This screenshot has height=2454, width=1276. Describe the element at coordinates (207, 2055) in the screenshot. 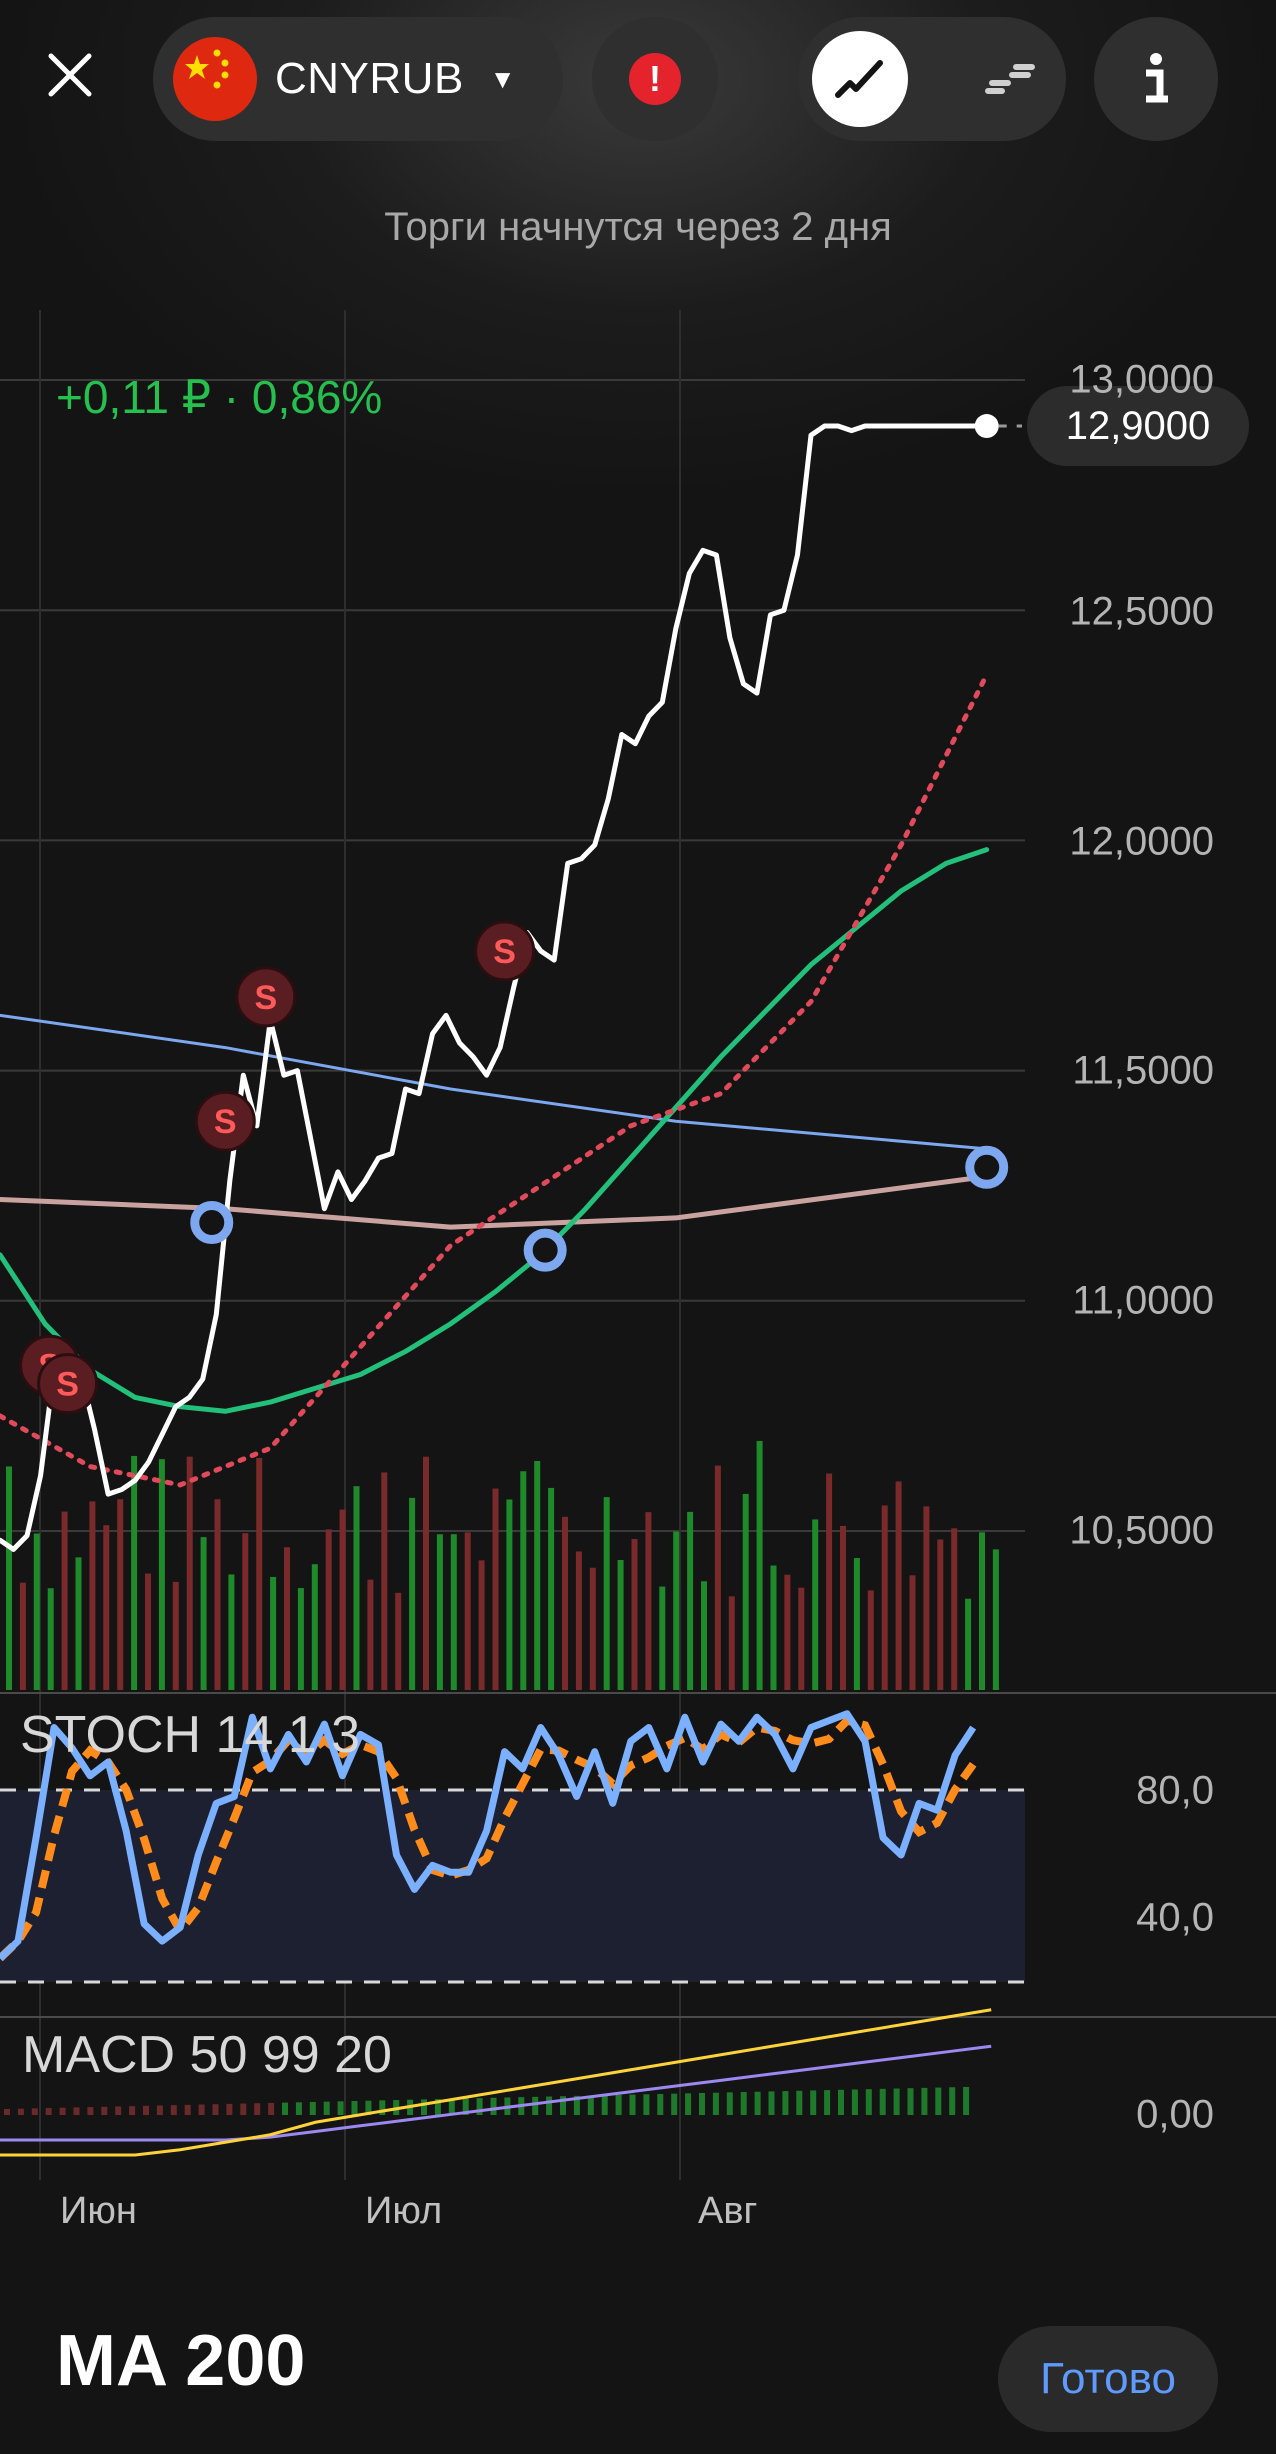

I see `macd-label: MACD 50 99 20` at that location.